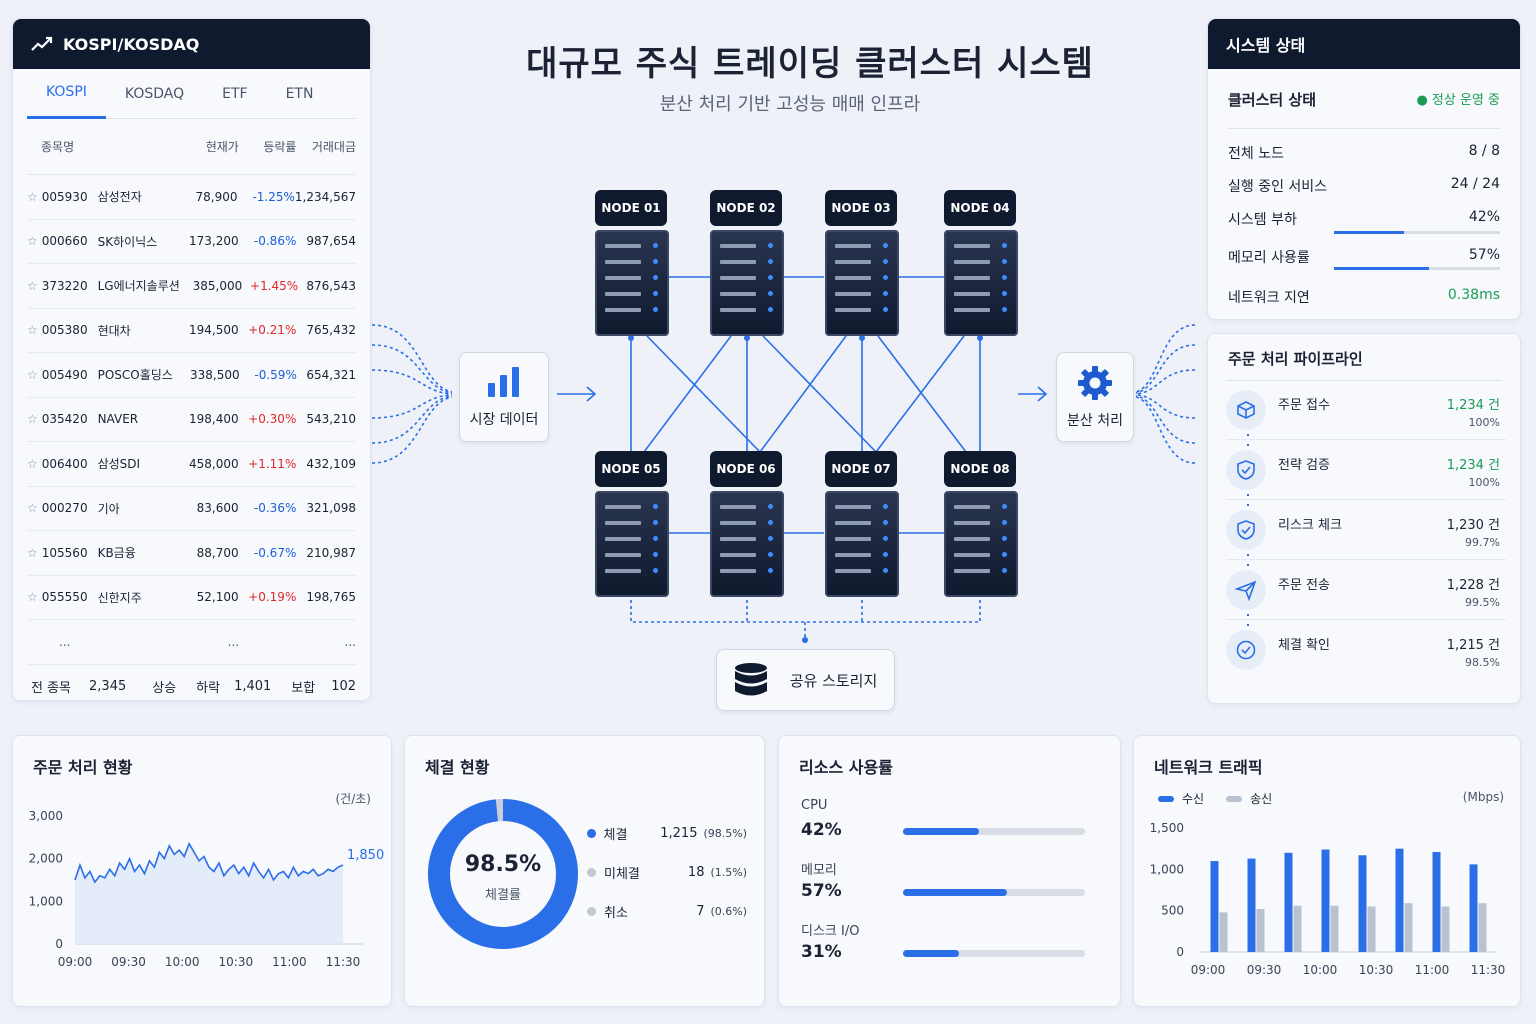 The height and width of the screenshot is (1024, 1536). Describe the element at coordinates (131, 44) in the screenshot. I see `market-title: KOSPI/KOSDAQ` at that location.